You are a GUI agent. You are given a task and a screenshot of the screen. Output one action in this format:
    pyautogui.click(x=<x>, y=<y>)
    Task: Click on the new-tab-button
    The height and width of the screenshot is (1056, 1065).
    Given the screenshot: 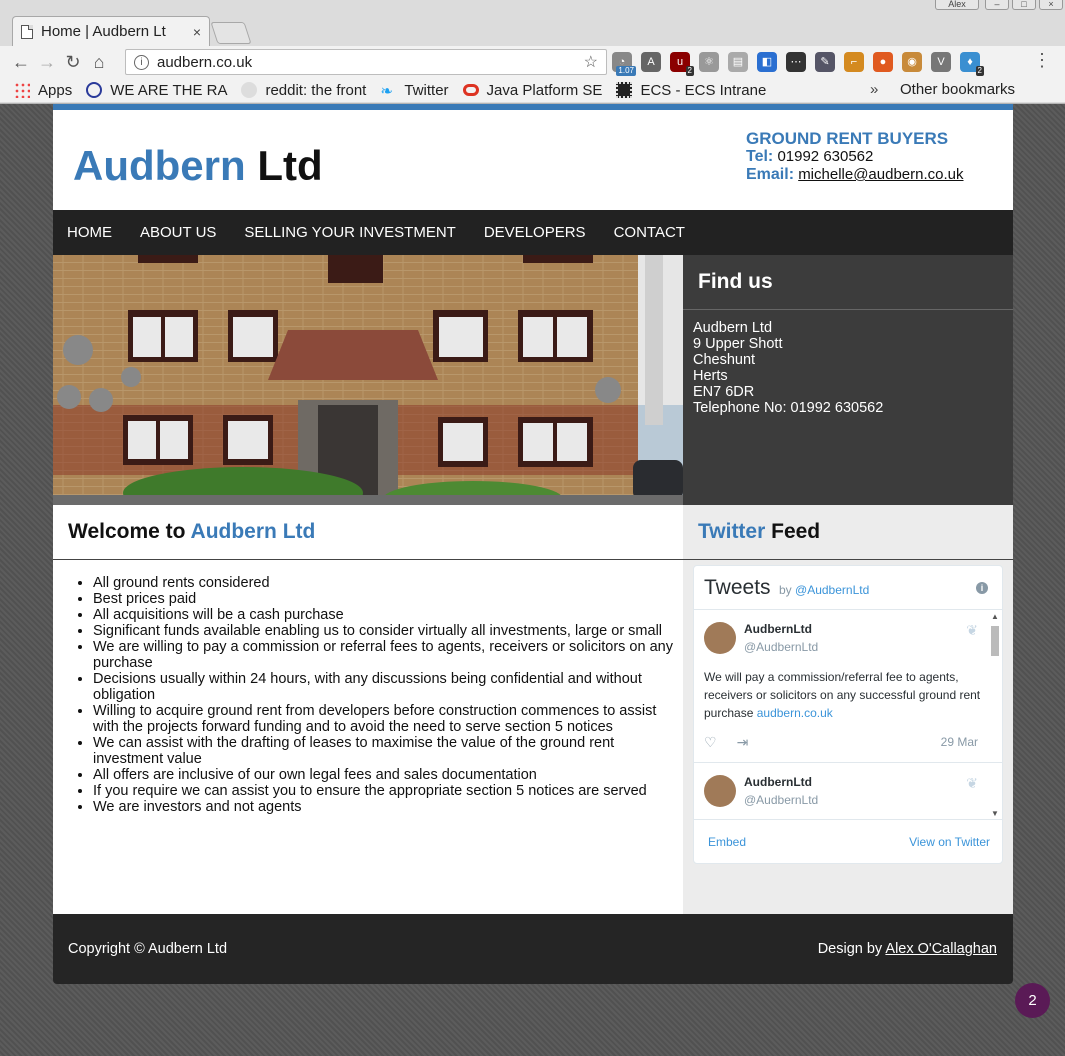 What is the action you would take?
    pyautogui.click(x=231, y=33)
    